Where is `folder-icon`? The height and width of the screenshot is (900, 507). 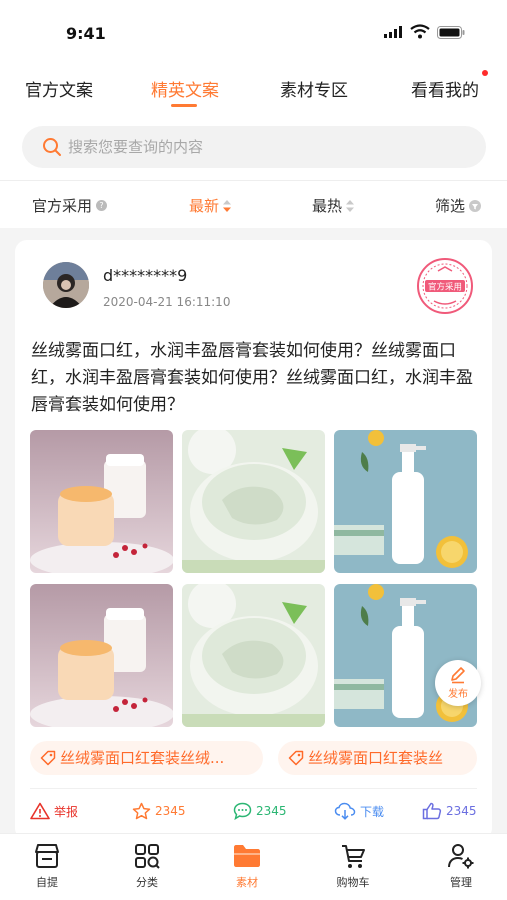
folder-icon is located at coordinates (247, 856).